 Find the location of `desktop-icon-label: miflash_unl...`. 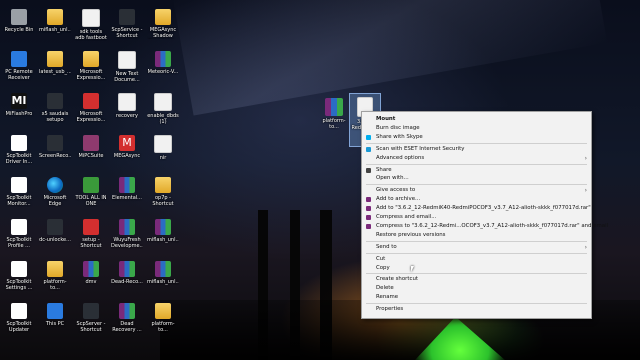

desktop-icon-label: miflash_unl... is located at coordinates (55, 30).